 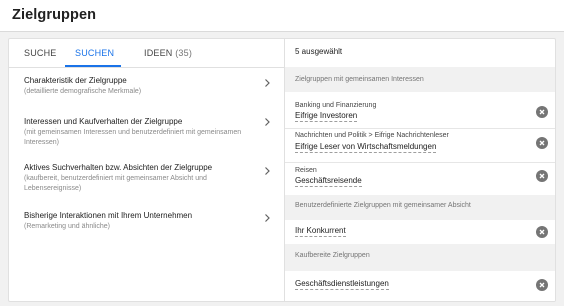 I want to click on item-path: Reisen, so click(x=306, y=170).